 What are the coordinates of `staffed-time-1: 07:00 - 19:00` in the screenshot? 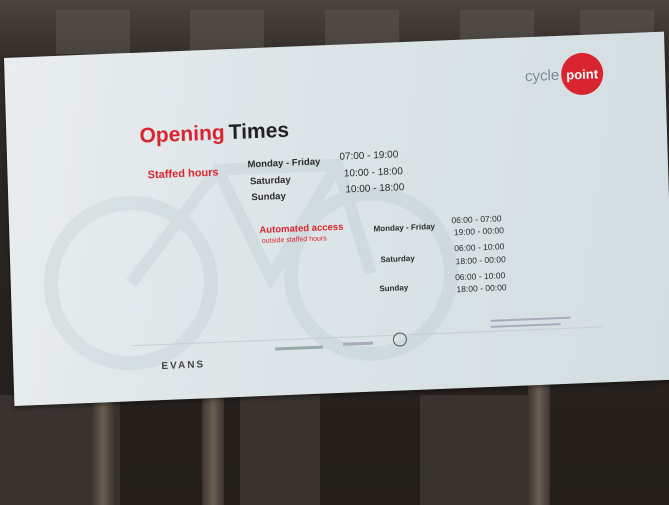 It's located at (369, 156).